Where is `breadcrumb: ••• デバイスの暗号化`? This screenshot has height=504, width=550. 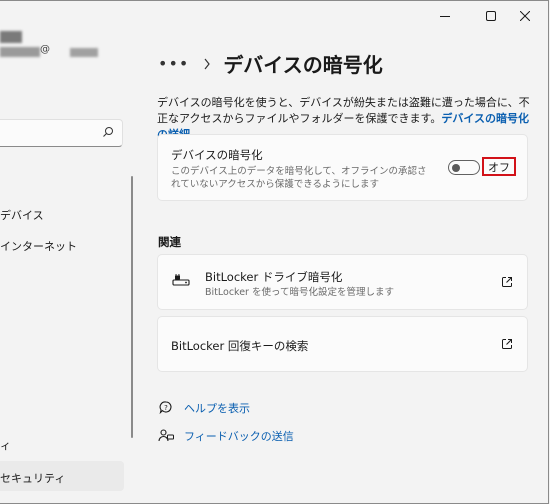
breadcrumb: ••• デバイスの暗号化 is located at coordinates (270, 63).